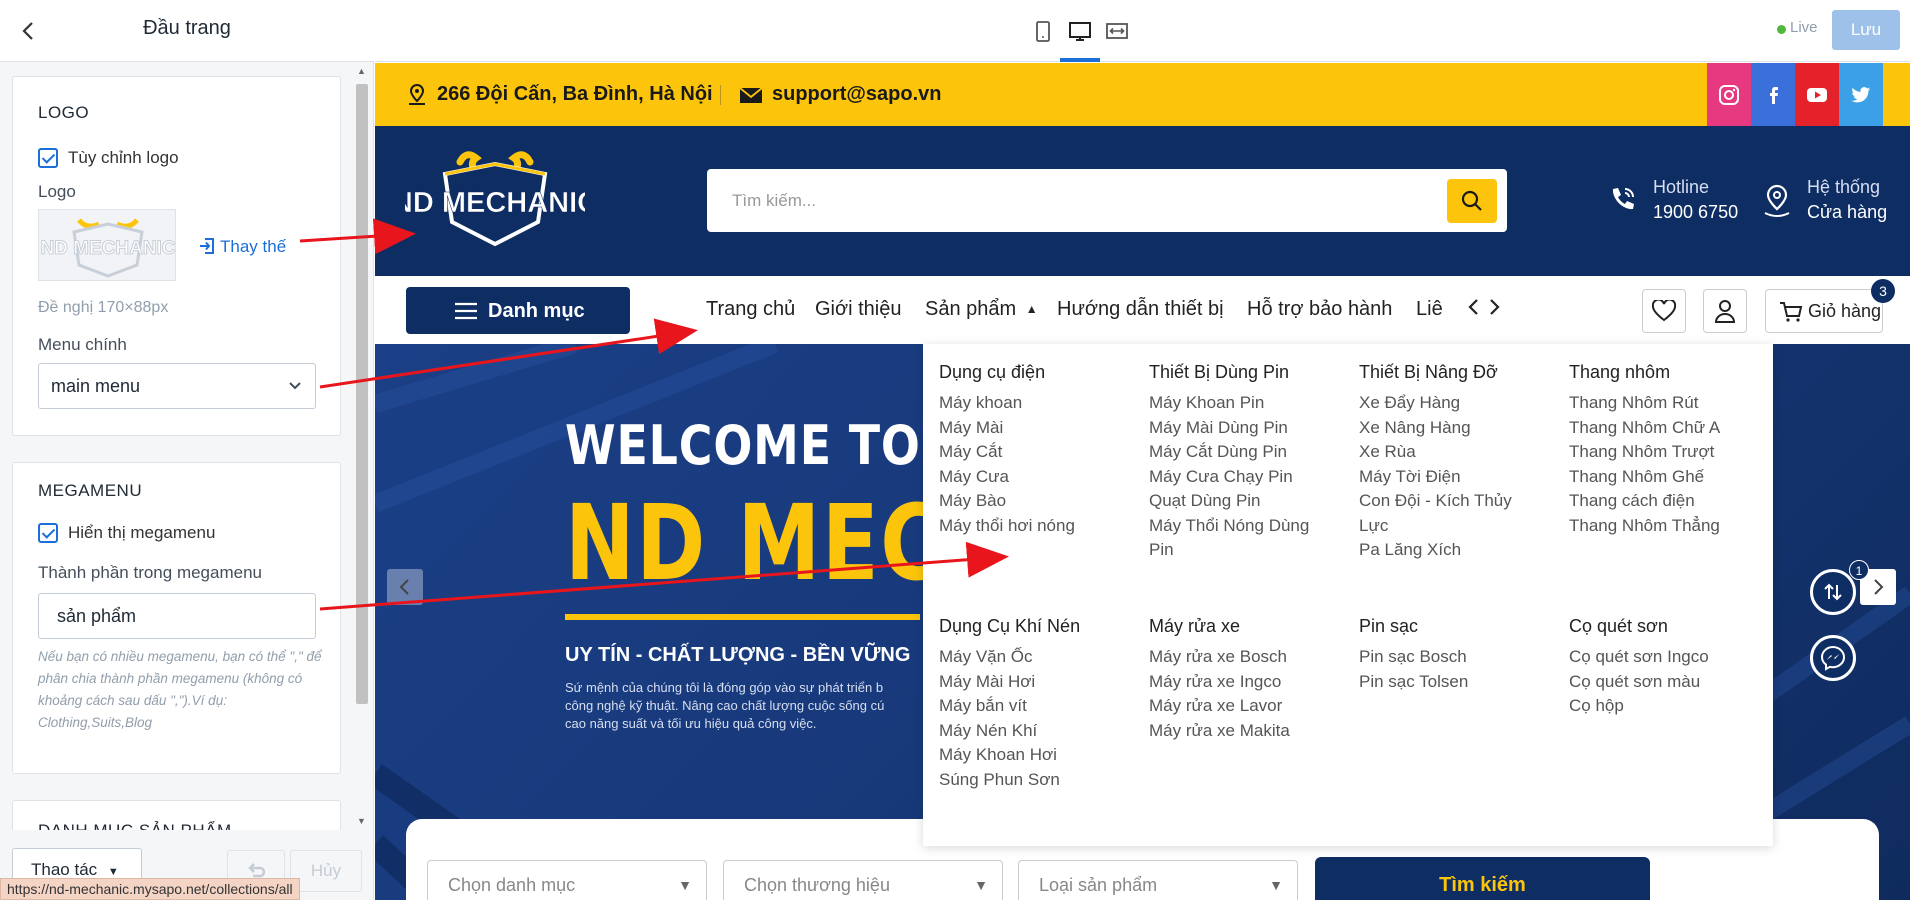  What do you see at coordinates (518, 310) in the screenshot?
I see `category-menu-button: Danh mục` at bounding box center [518, 310].